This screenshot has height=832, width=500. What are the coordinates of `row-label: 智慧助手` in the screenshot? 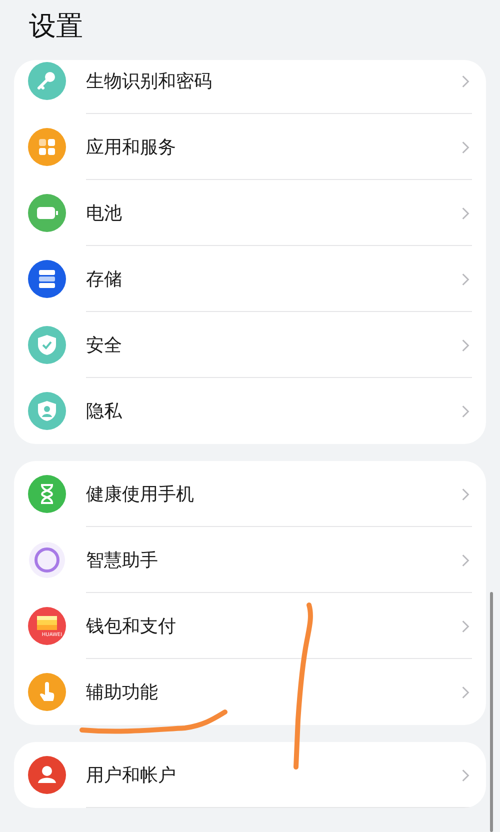 It's located at (122, 560).